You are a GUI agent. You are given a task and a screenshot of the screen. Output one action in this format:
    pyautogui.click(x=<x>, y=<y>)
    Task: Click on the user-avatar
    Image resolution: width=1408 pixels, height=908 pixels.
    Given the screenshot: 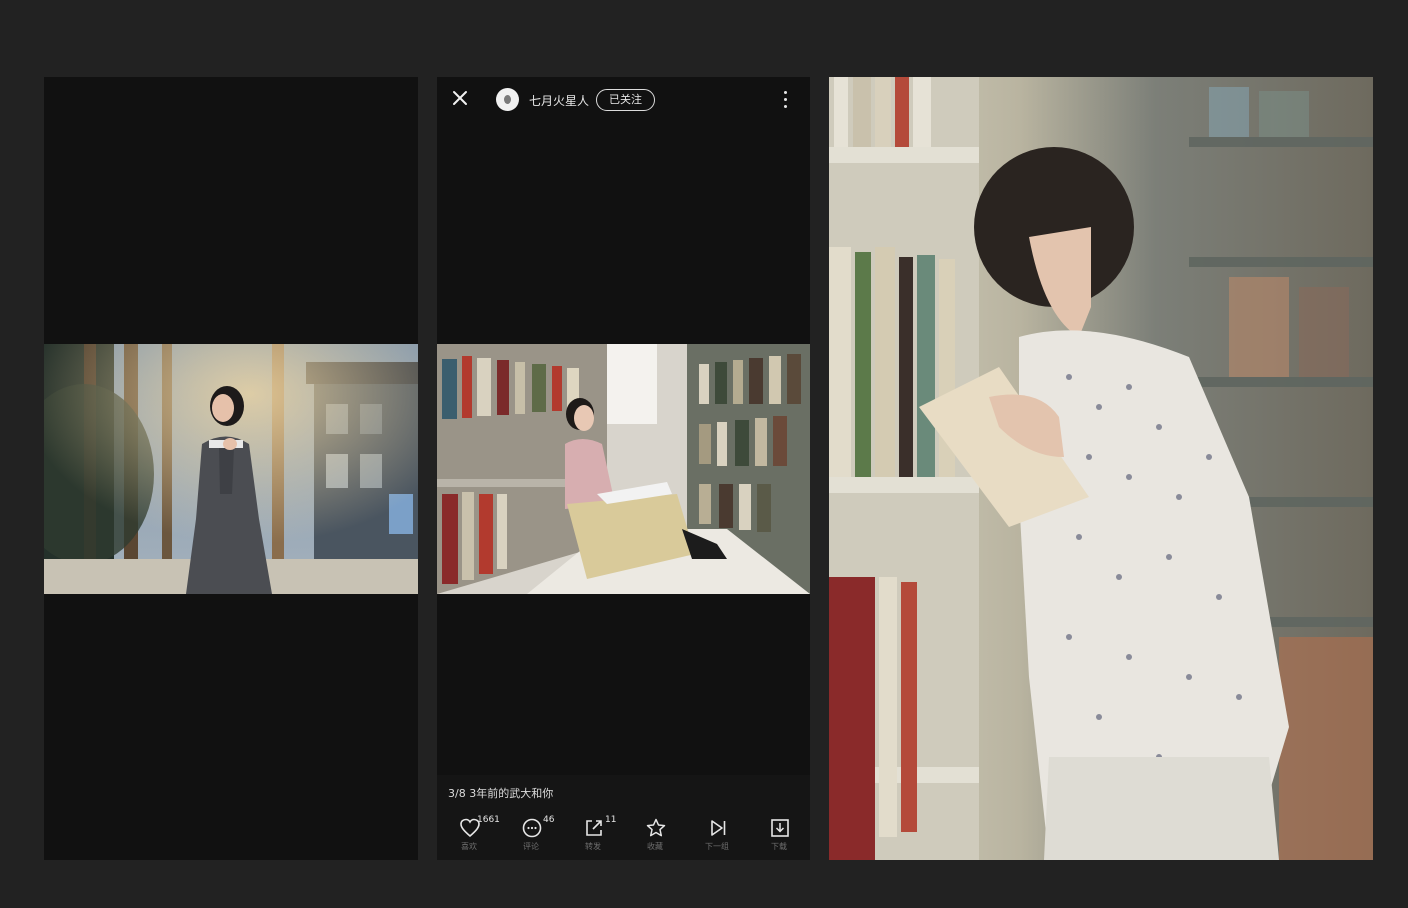 What is the action you would take?
    pyautogui.click(x=507, y=99)
    